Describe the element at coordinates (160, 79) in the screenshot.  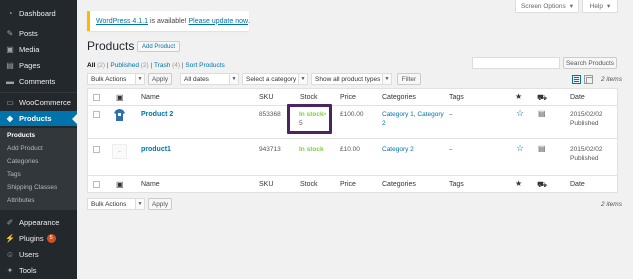
I see `apply-button: Apply` at that location.